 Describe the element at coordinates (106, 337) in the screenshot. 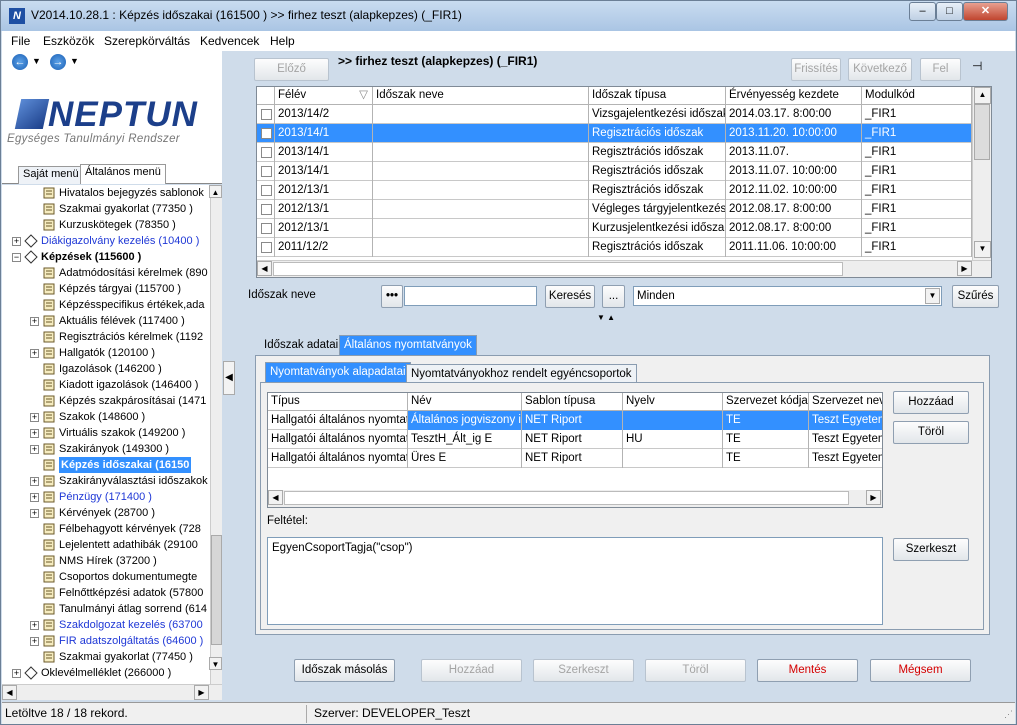

I see `tree-item: Regisztrációs kérelmek (1192` at that location.